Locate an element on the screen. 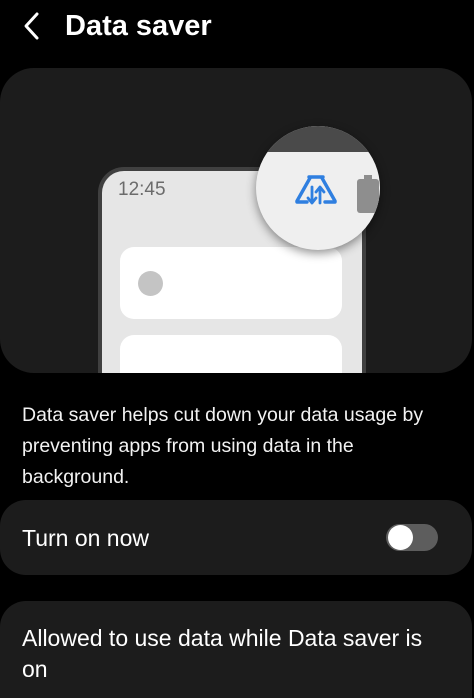  battery-icon is located at coordinates (368, 194).